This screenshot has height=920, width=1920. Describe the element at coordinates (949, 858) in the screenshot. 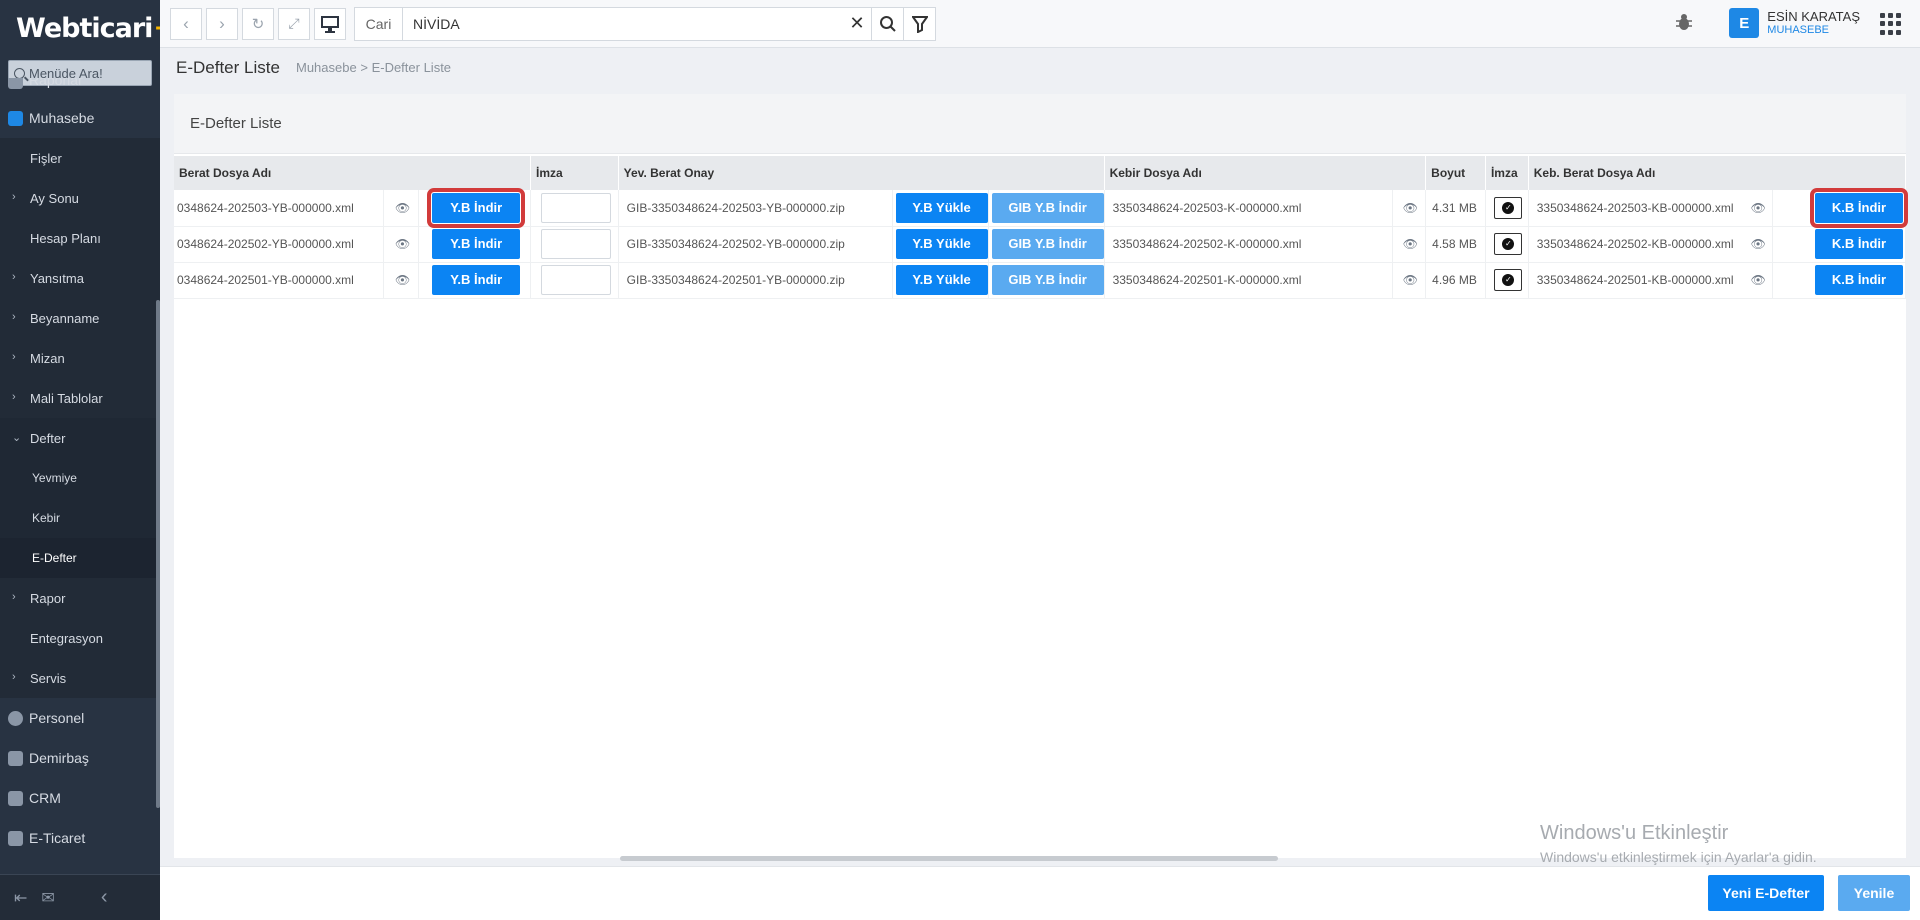

I see `horizontal-scrollbar` at that location.